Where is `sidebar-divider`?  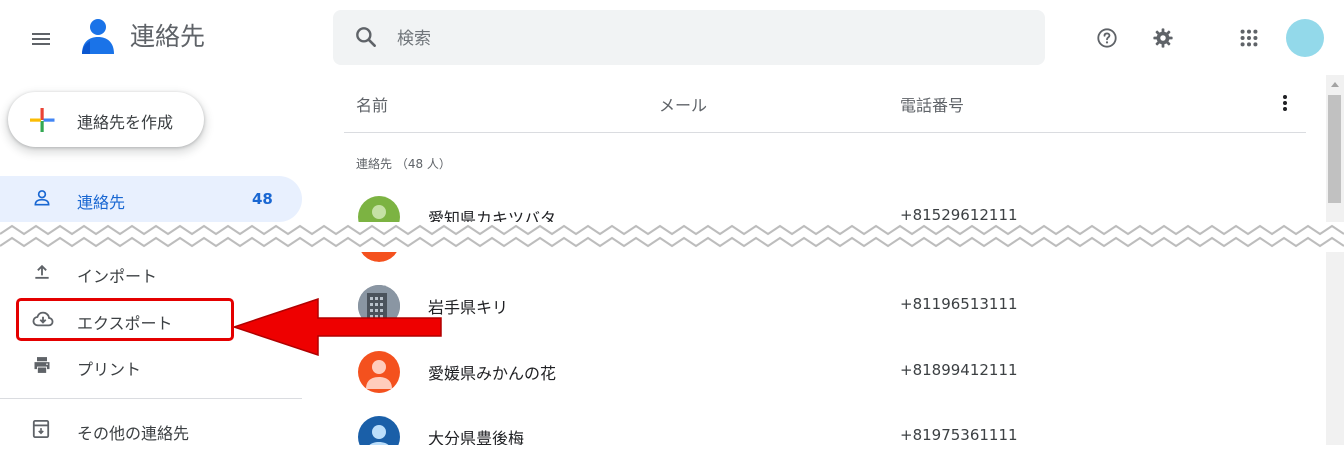
sidebar-divider is located at coordinates (151, 398).